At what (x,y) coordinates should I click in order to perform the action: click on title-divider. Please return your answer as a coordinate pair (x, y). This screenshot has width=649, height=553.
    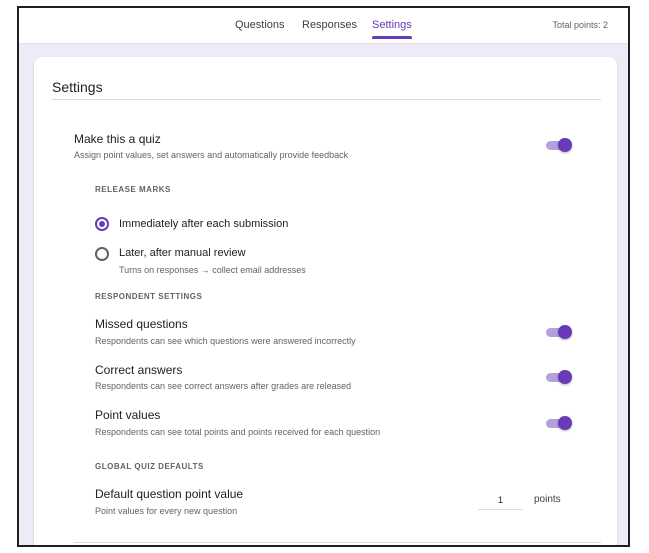
    Looking at the image, I should click on (326, 99).